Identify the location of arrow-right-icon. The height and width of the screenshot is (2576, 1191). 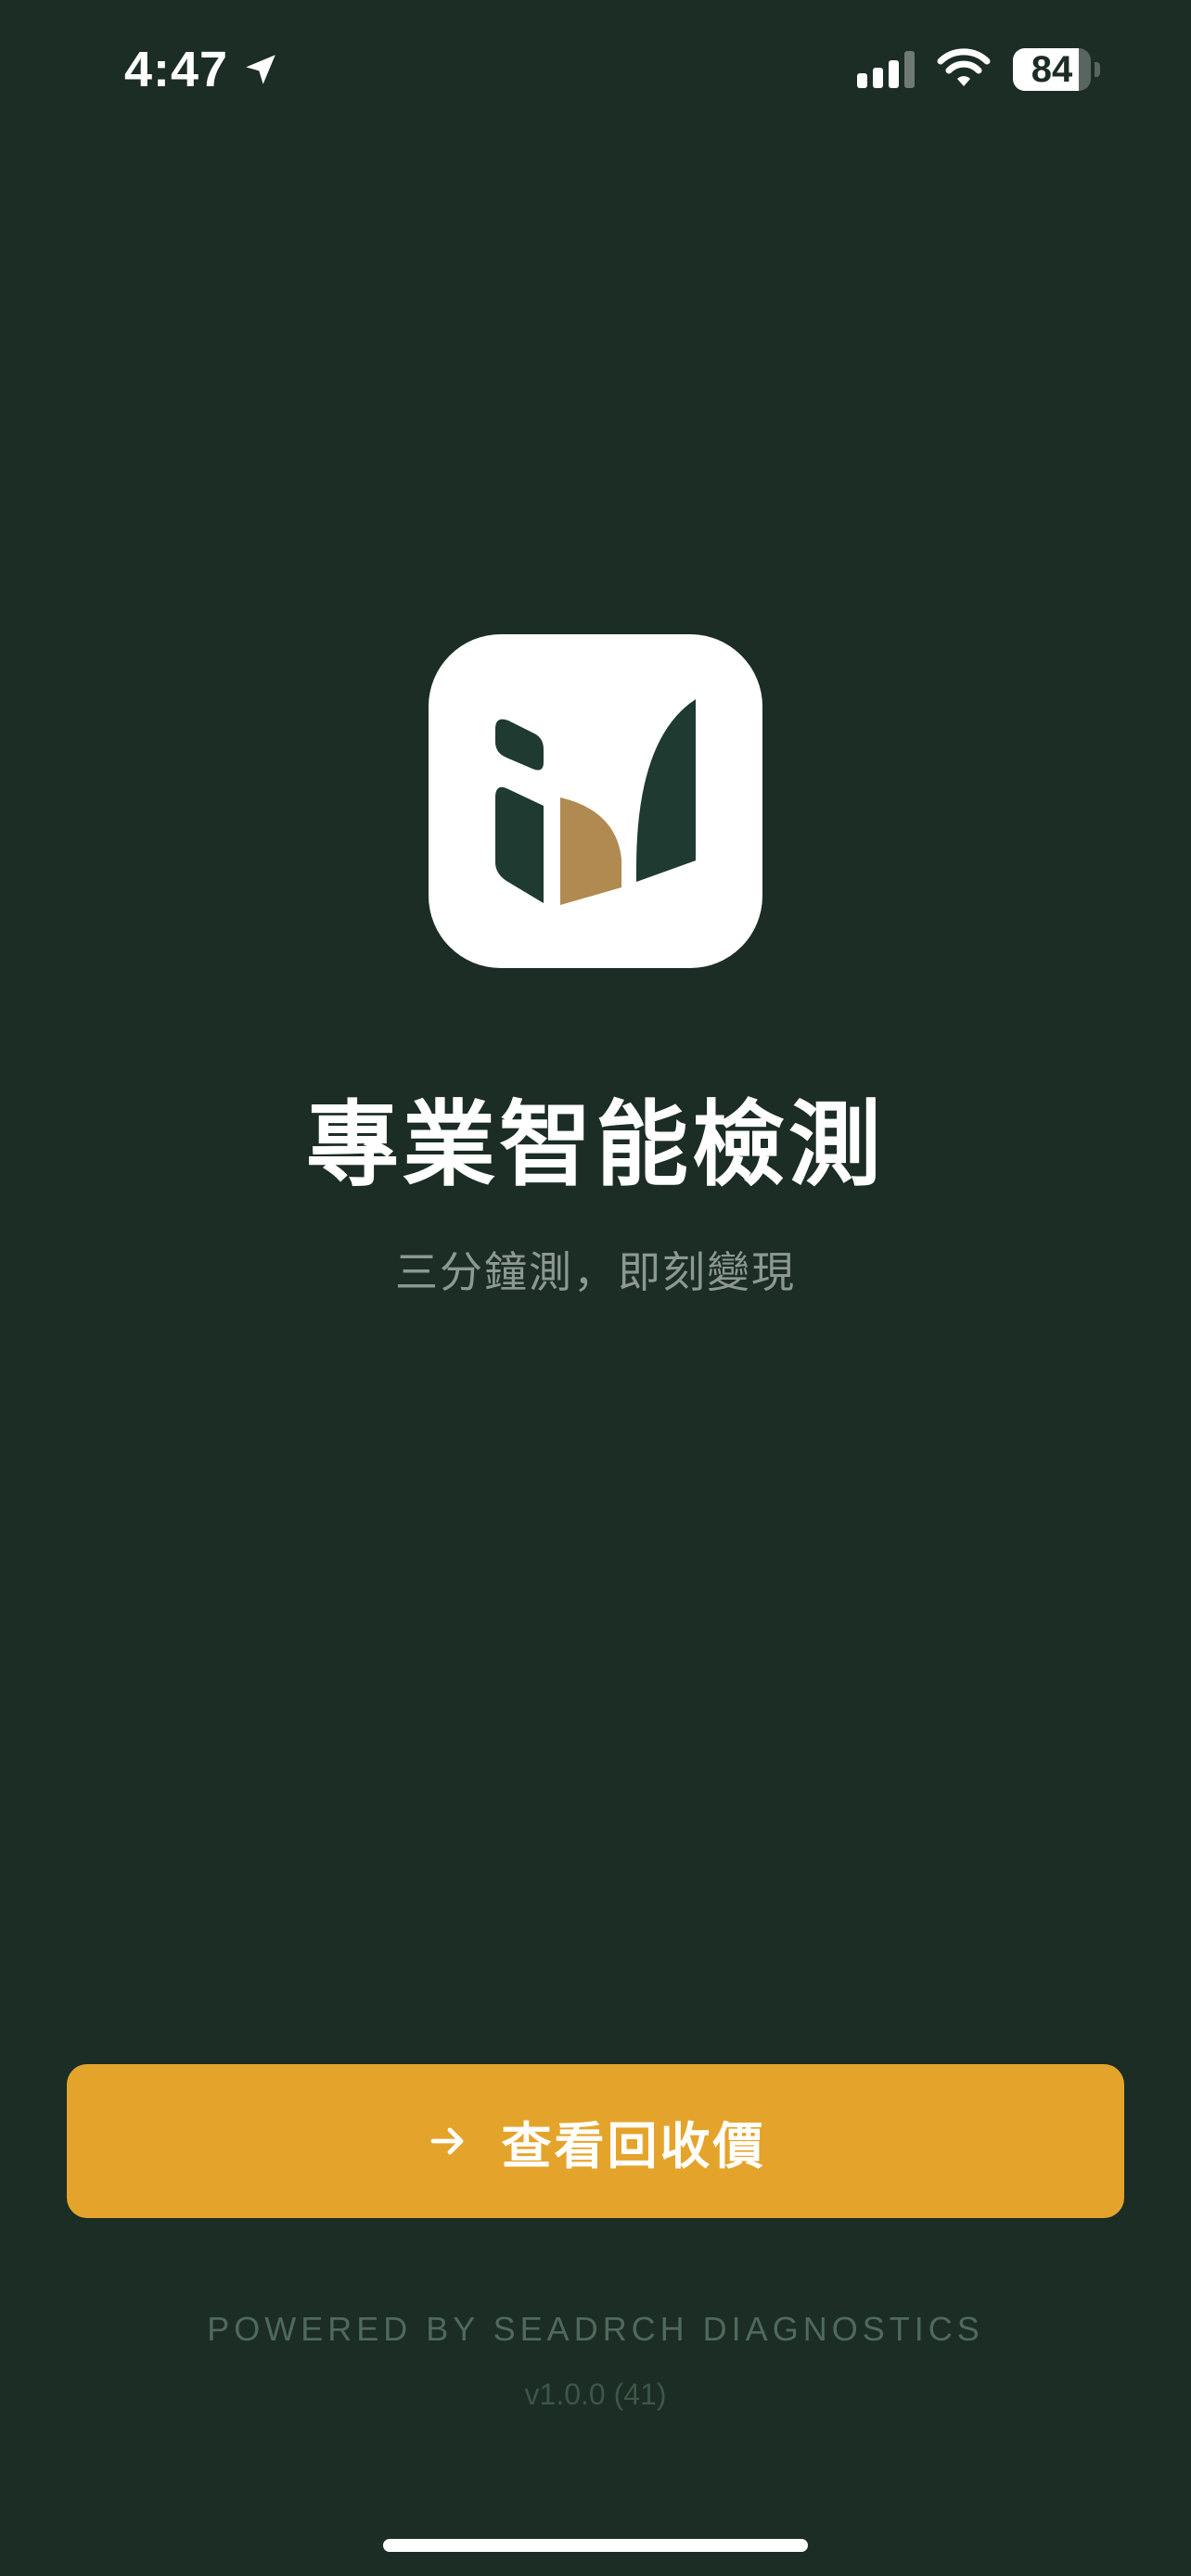
(448, 2141).